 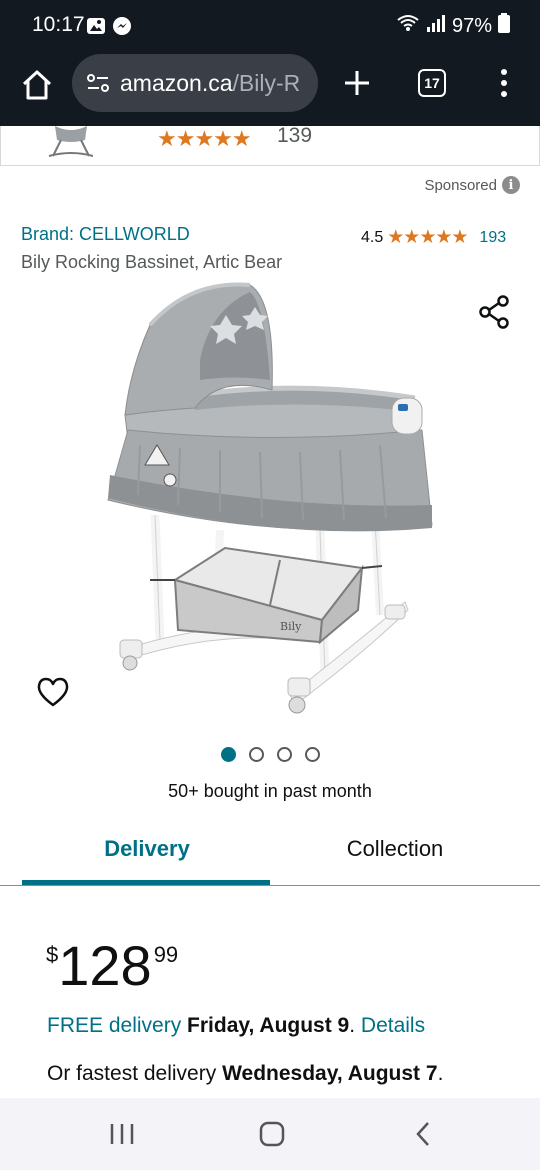 I want to click on sponsored-label: Sponsored i, so click(x=472, y=185).